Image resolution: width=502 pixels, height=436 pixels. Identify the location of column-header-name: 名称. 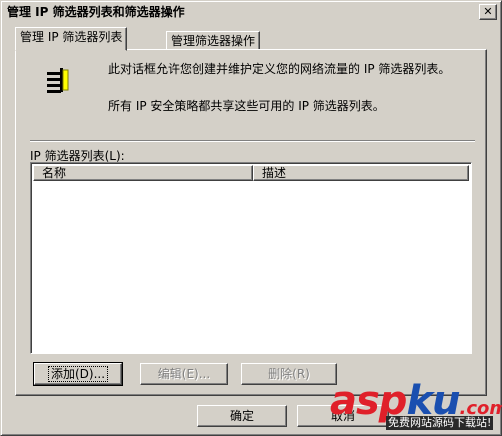
(143, 173).